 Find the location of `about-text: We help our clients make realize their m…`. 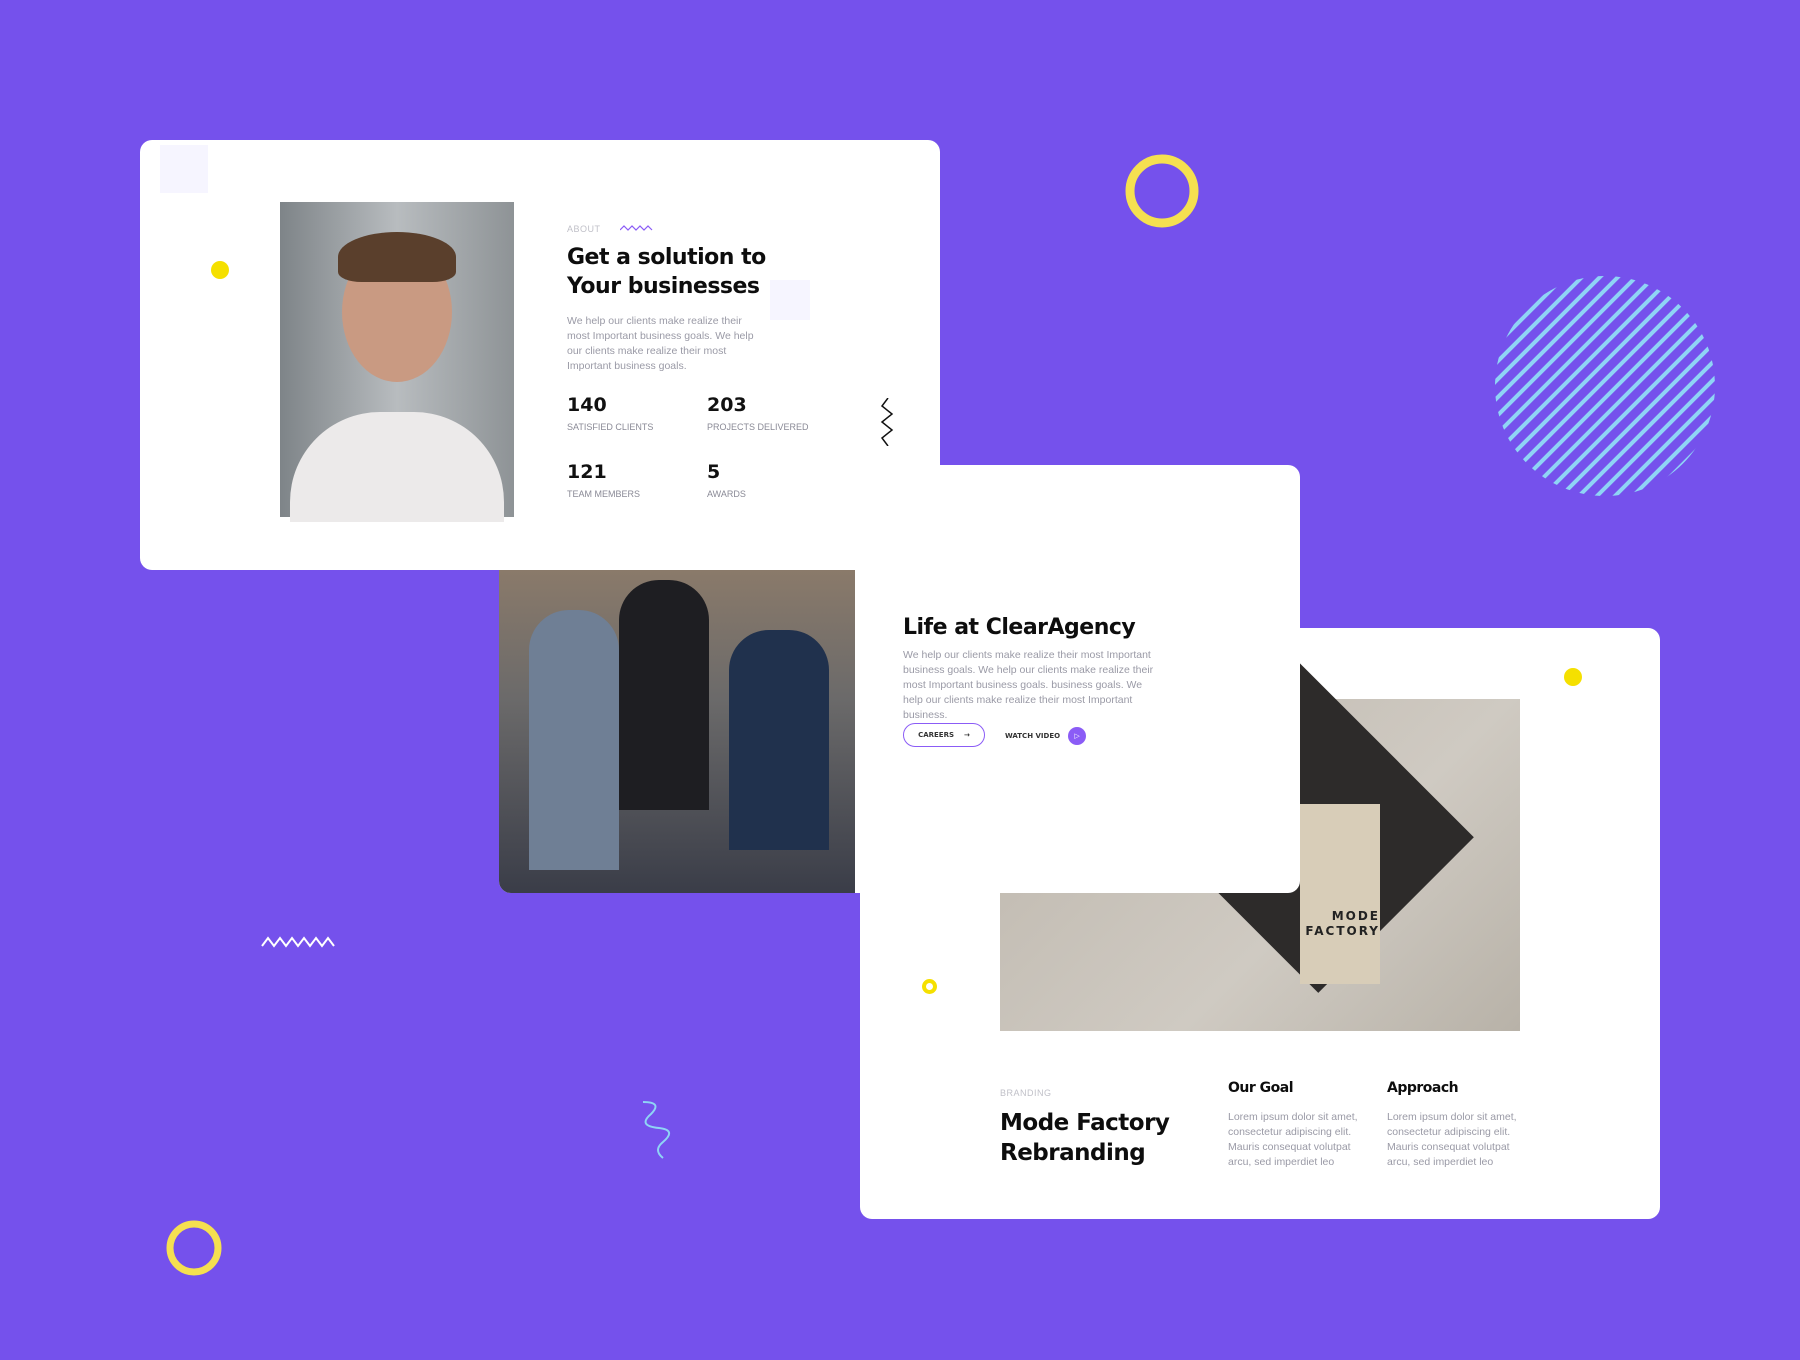

about-text: We help our clients make realize their m… is located at coordinates (660, 343).